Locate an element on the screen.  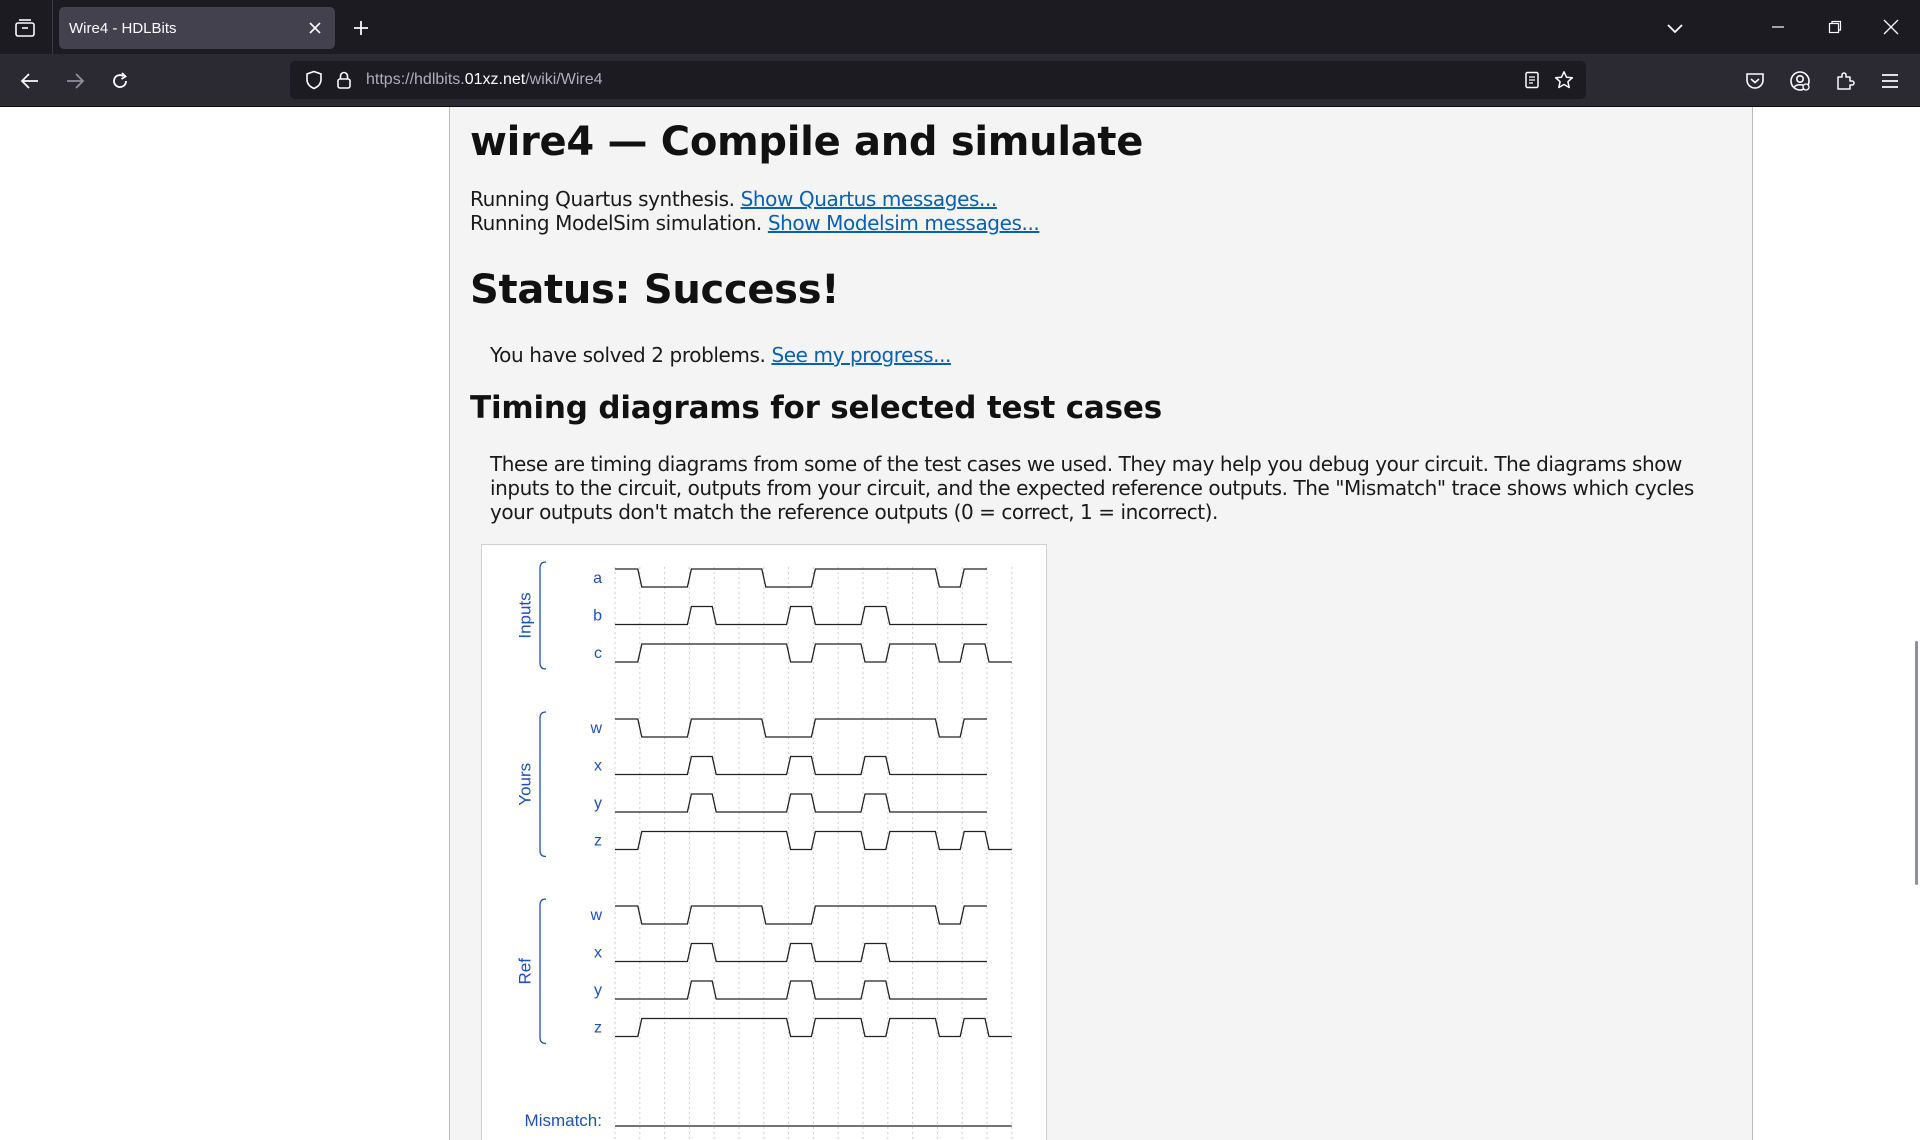
plus-icon is located at coordinates (361, 28).